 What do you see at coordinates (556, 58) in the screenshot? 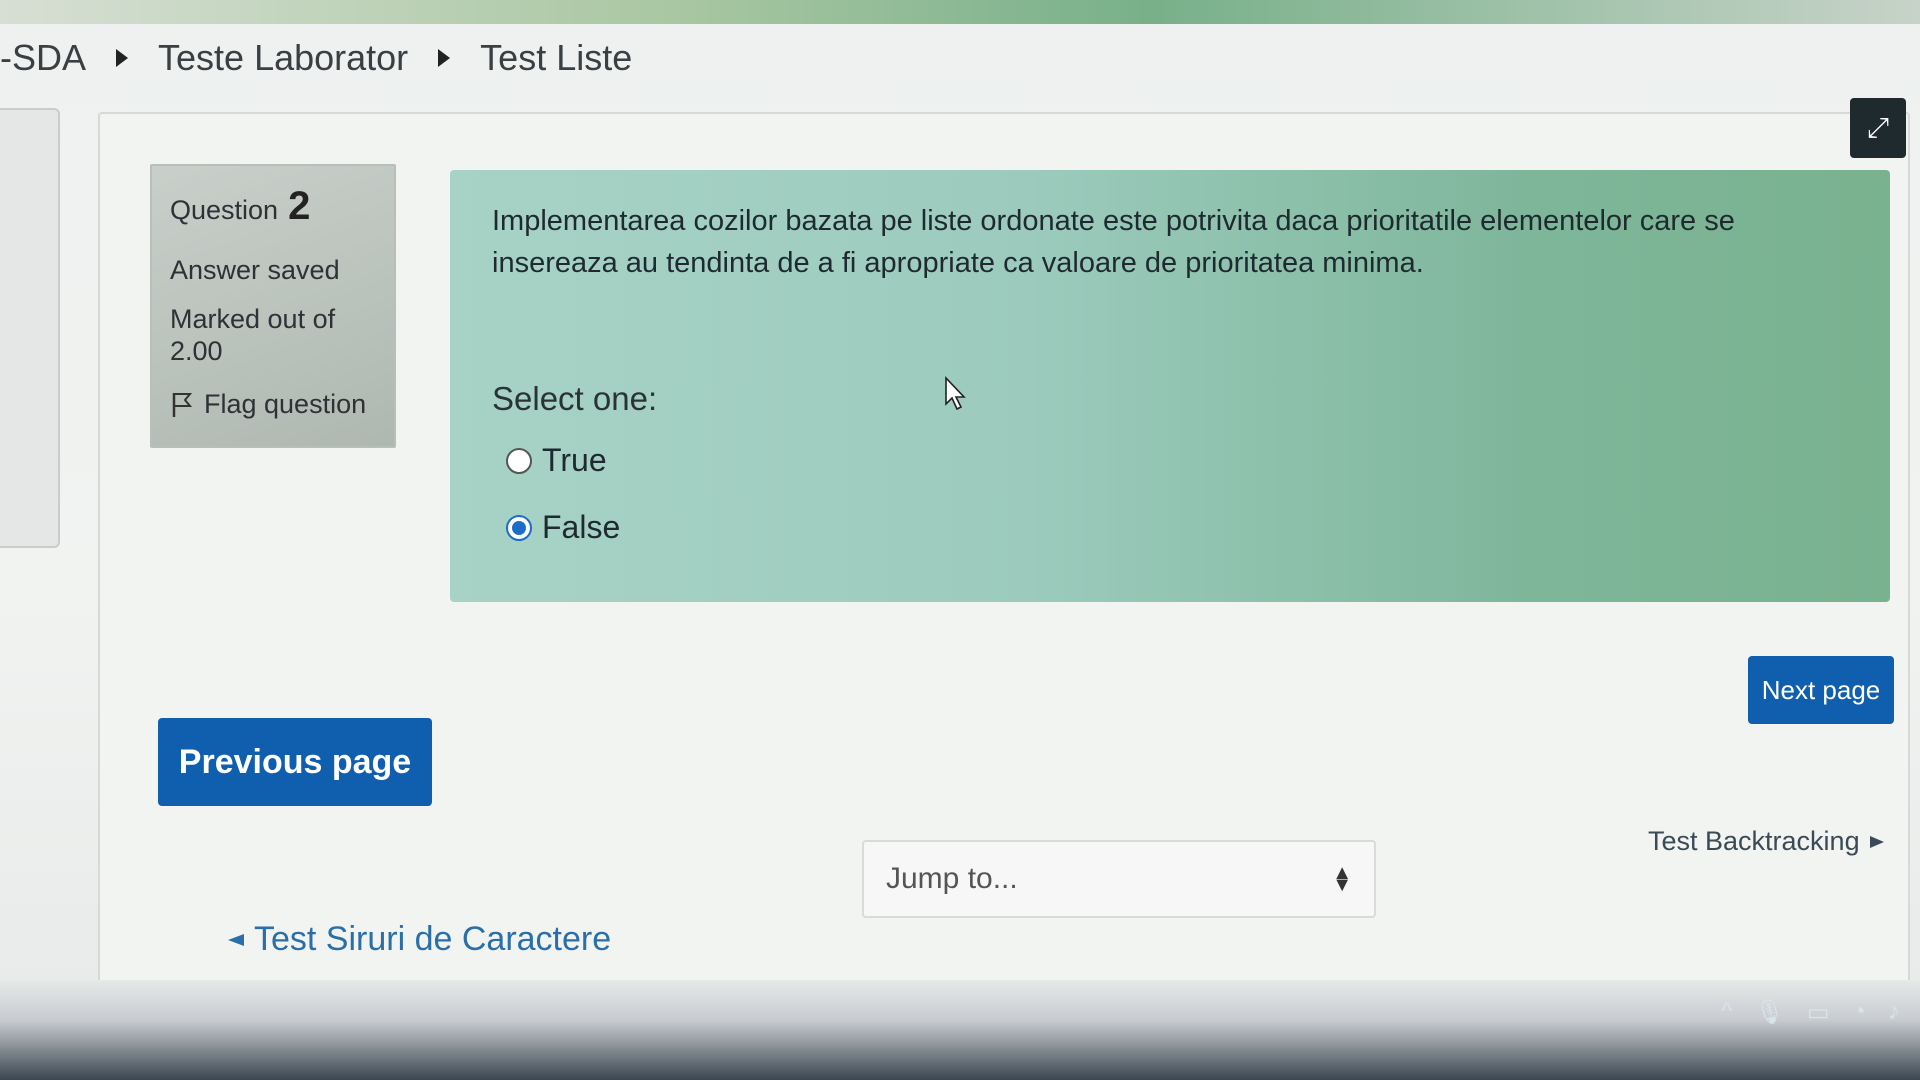
I see `breadcrumb-current: Test Liste` at bounding box center [556, 58].